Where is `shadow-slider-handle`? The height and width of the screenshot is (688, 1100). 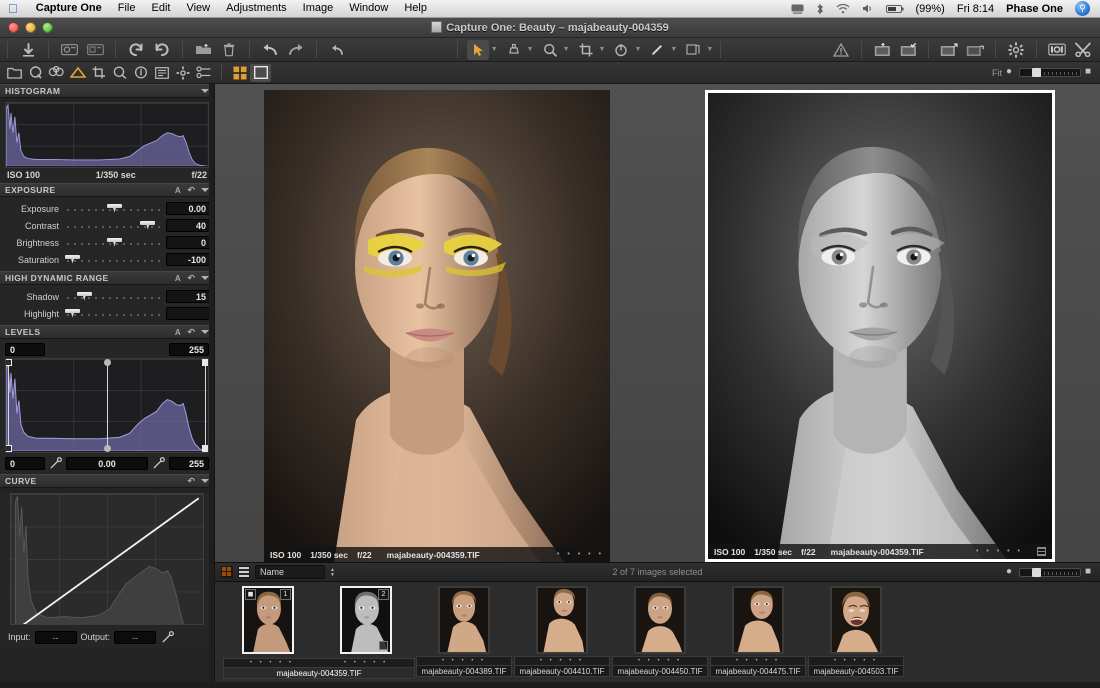
shadow-slider-handle is located at coordinates (84, 296).